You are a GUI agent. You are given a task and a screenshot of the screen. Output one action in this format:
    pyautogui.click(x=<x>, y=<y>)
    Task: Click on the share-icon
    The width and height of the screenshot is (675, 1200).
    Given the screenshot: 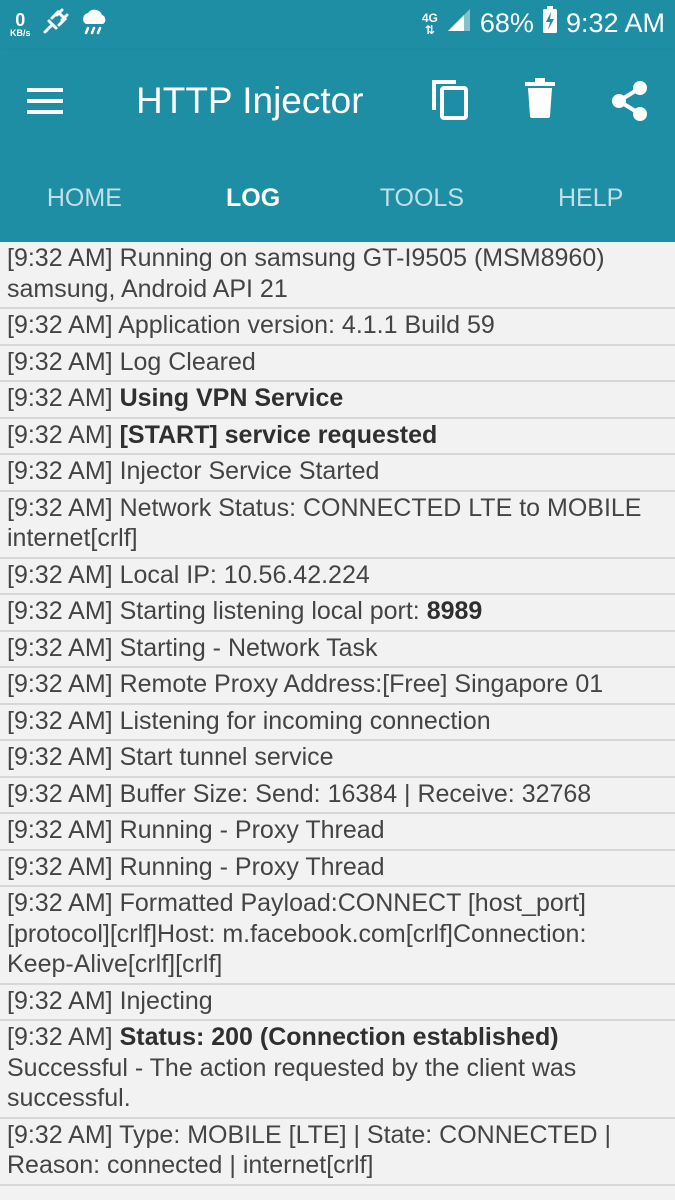 What is the action you would take?
    pyautogui.click(x=630, y=103)
    